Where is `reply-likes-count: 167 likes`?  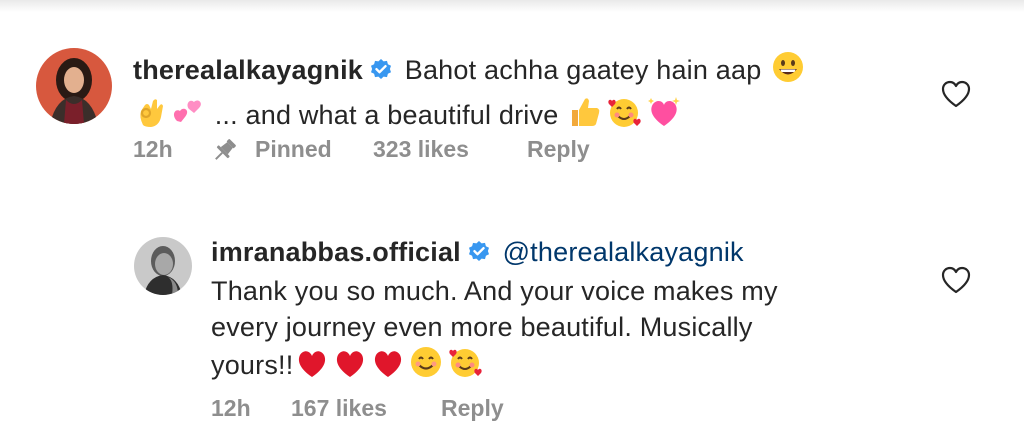 reply-likes-count: 167 likes is located at coordinates (339, 408).